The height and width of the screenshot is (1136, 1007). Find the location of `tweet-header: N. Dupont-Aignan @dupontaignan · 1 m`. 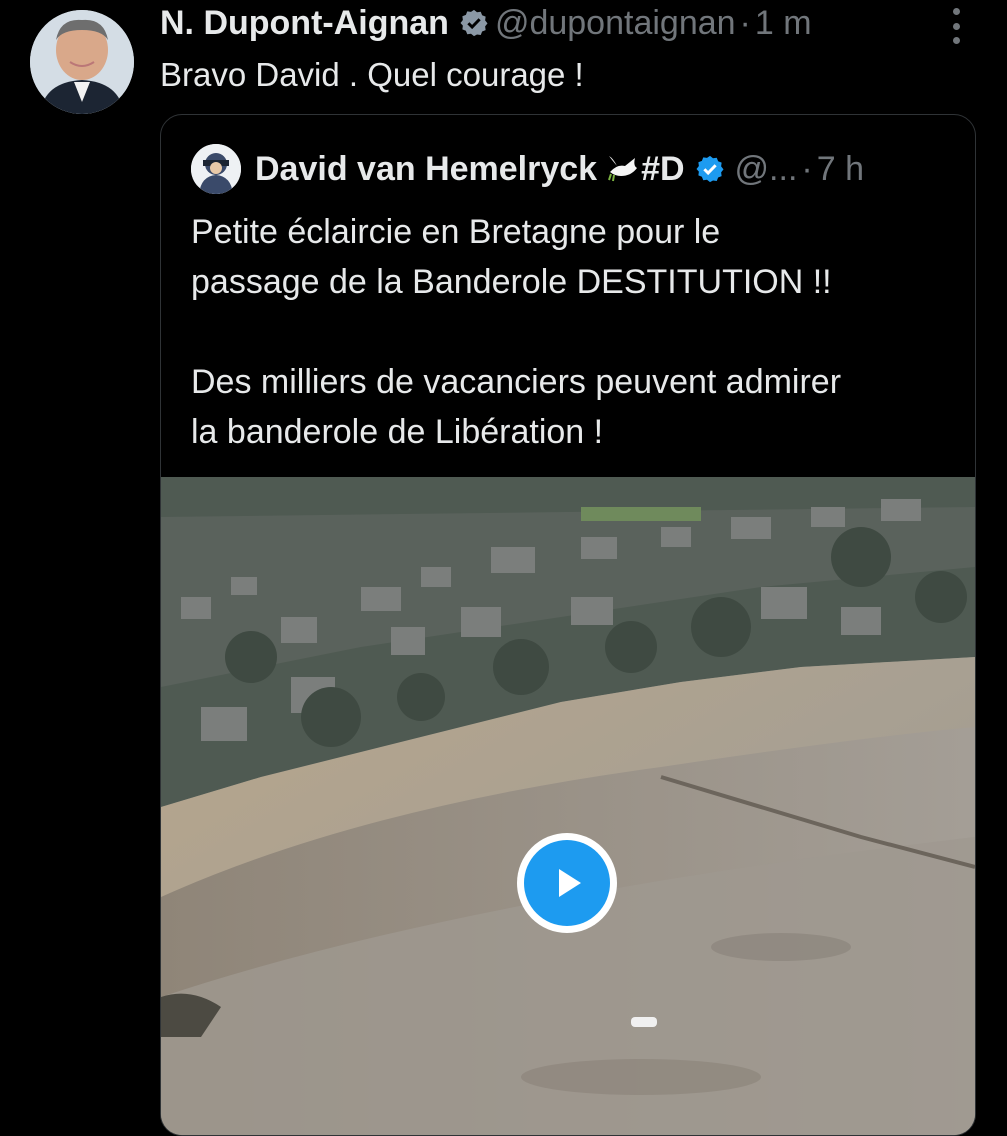

tweet-header: N. Dupont-Aignan @dupontaignan · 1 m is located at coordinates (486, 23).